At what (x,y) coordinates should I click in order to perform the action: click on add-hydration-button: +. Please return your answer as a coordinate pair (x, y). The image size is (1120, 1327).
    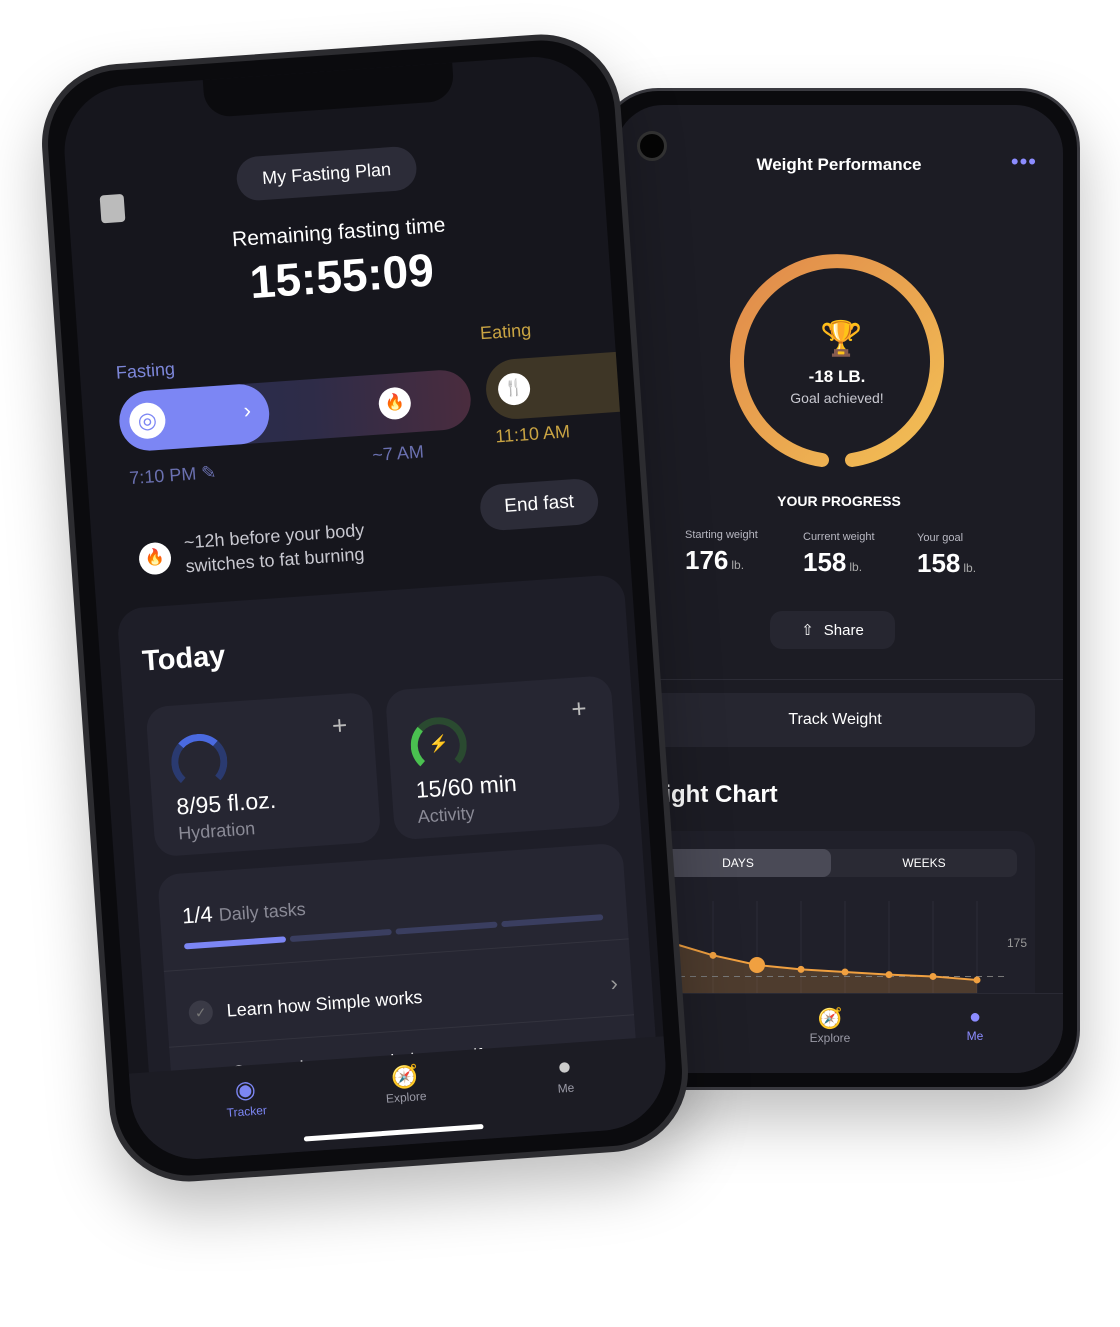
    Looking at the image, I should click on (339, 726).